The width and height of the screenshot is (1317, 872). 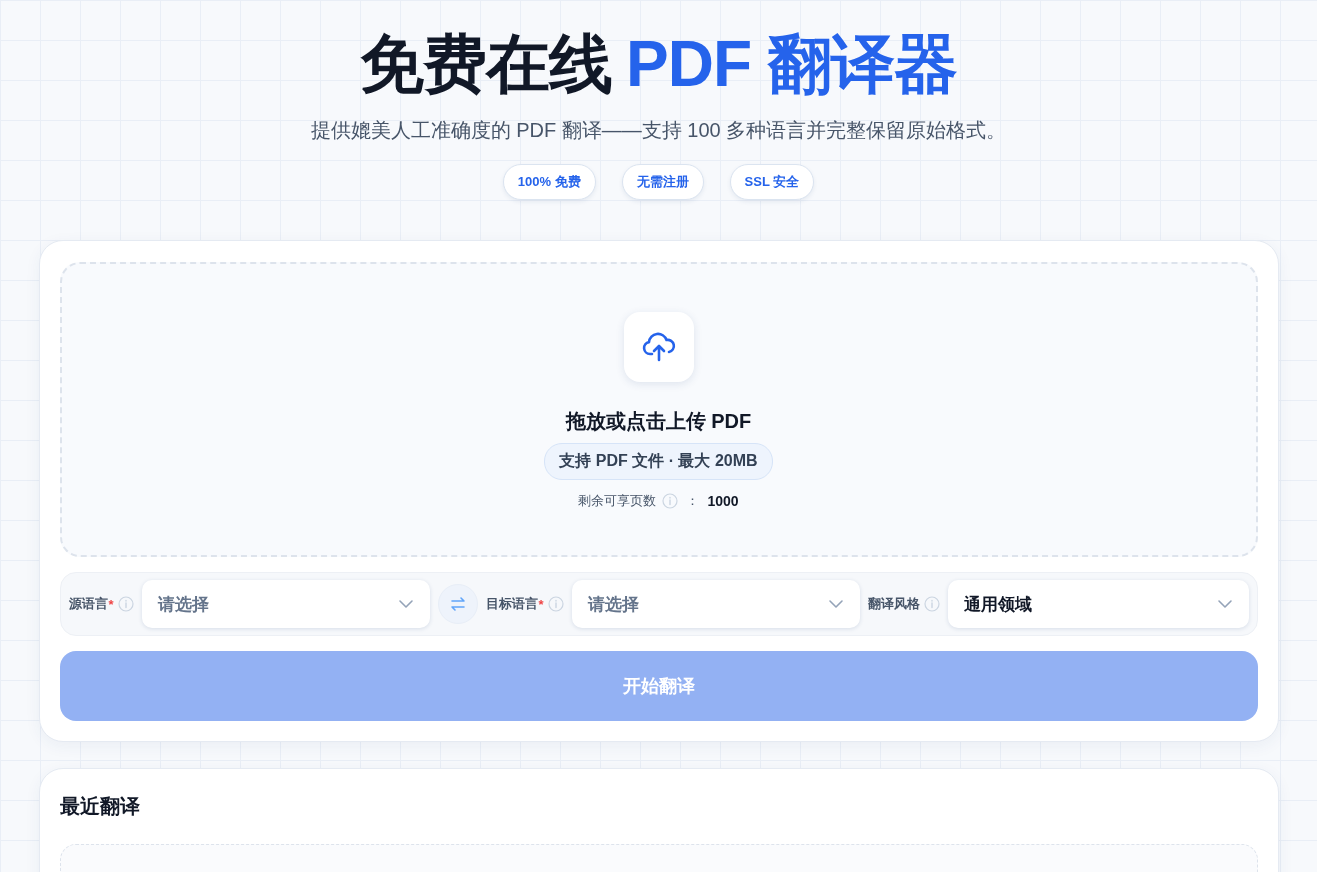 What do you see at coordinates (511, 604) in the screenshot?
I see `field-label: 目标语言` at bounding box center [511, 604].